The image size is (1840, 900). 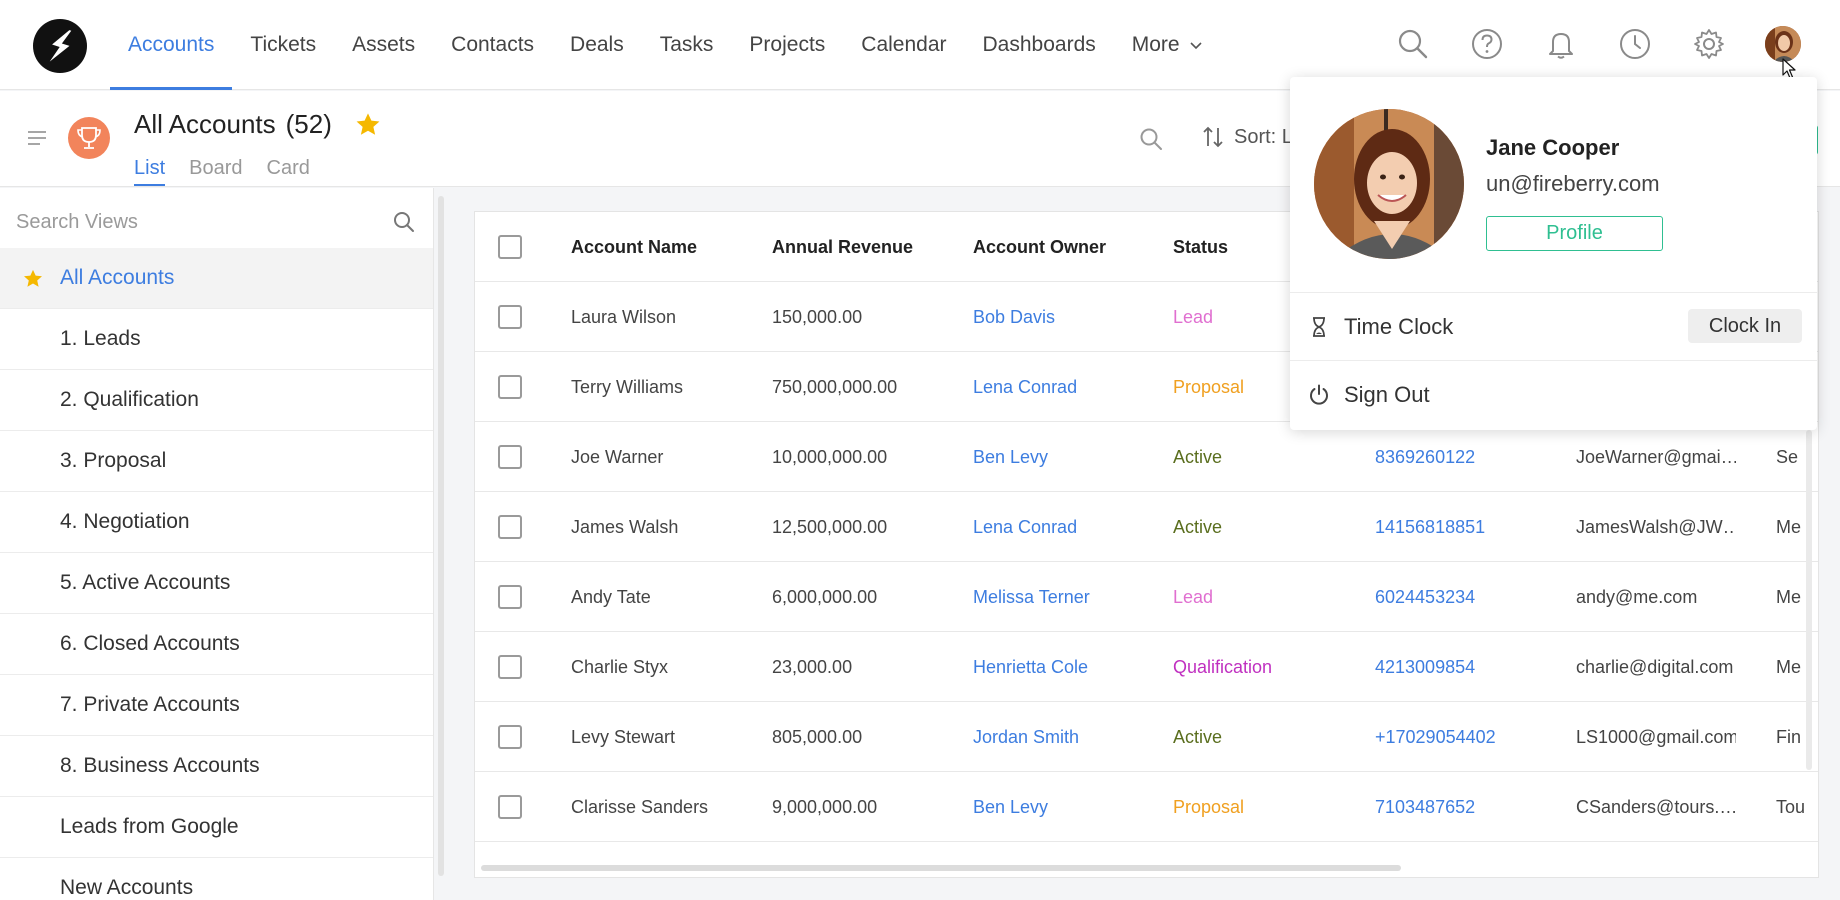 I want to click on profile-button: Profile, so click(x=1574, y=233).